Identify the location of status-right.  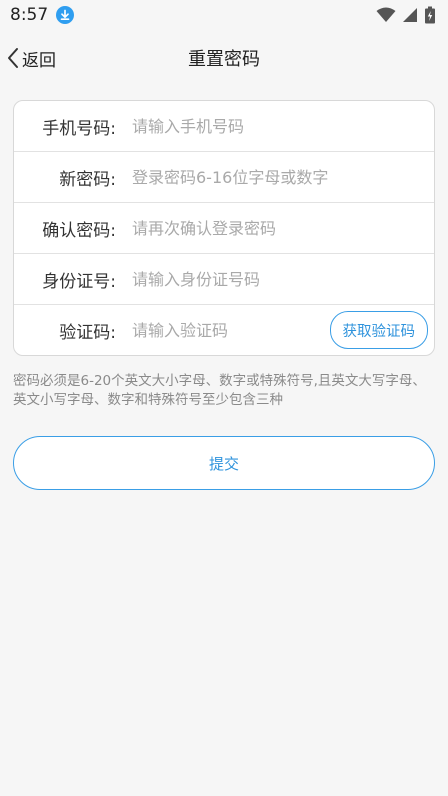
(406, 15).